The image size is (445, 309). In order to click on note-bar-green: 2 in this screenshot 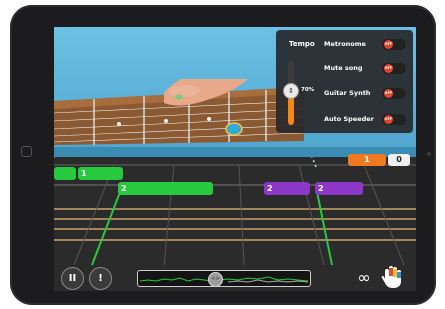, I will do `click(165, 188)`.